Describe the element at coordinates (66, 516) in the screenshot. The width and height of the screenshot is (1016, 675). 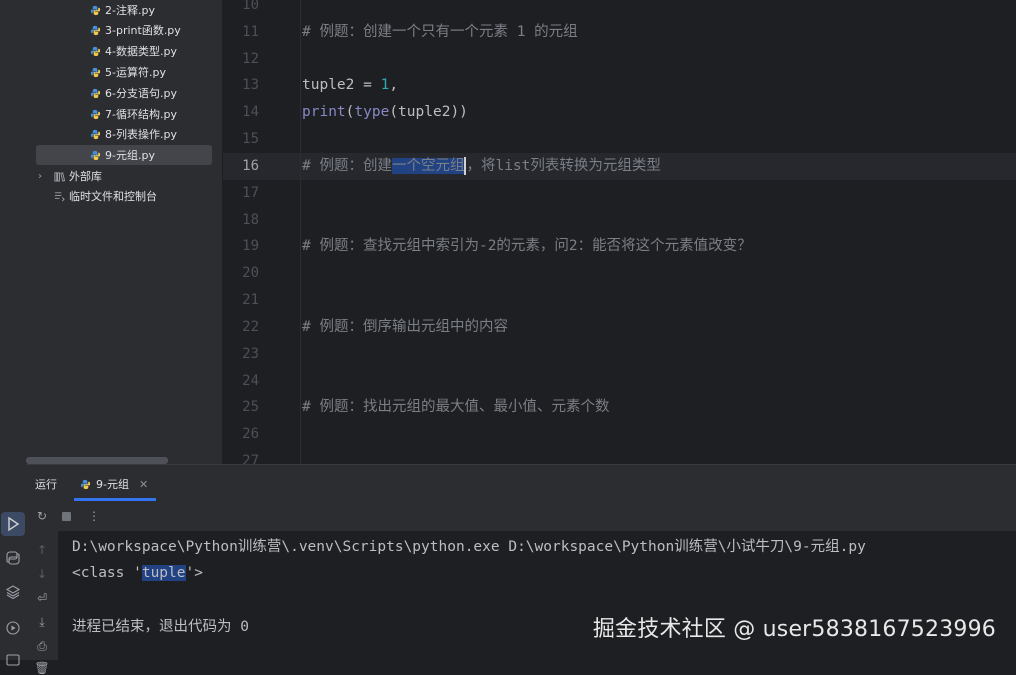
I see `stop-icon` at that location.